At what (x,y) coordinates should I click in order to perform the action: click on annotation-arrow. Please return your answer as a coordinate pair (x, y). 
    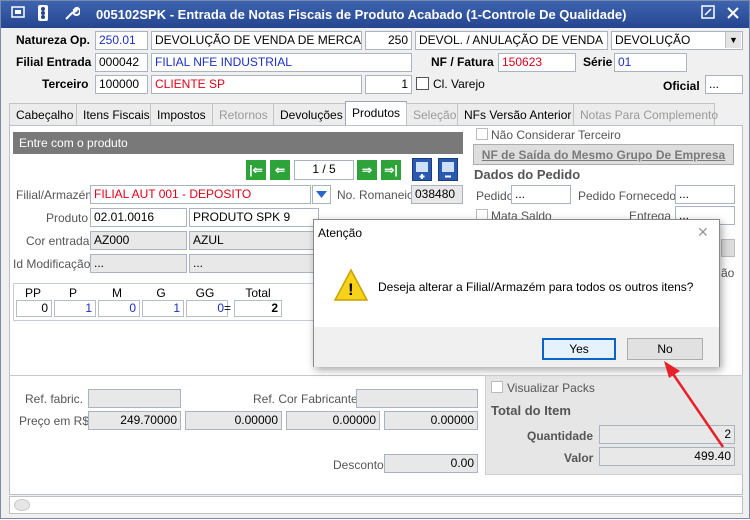
    Looking at the image, I should click on (694, 404).